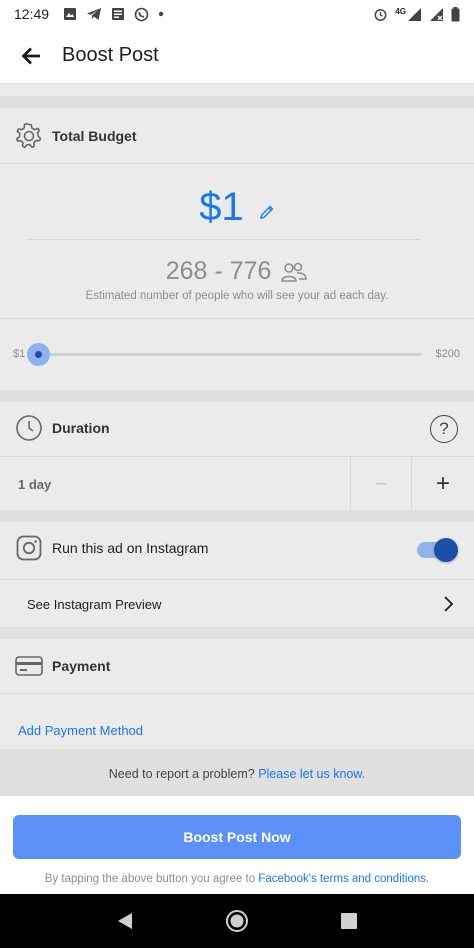 The width and height of the screenshot is (474, 948). What do you see at coordinates (267, 212) in the screenshot?
I see `pencil-icon` at bounding box center [267, 212].